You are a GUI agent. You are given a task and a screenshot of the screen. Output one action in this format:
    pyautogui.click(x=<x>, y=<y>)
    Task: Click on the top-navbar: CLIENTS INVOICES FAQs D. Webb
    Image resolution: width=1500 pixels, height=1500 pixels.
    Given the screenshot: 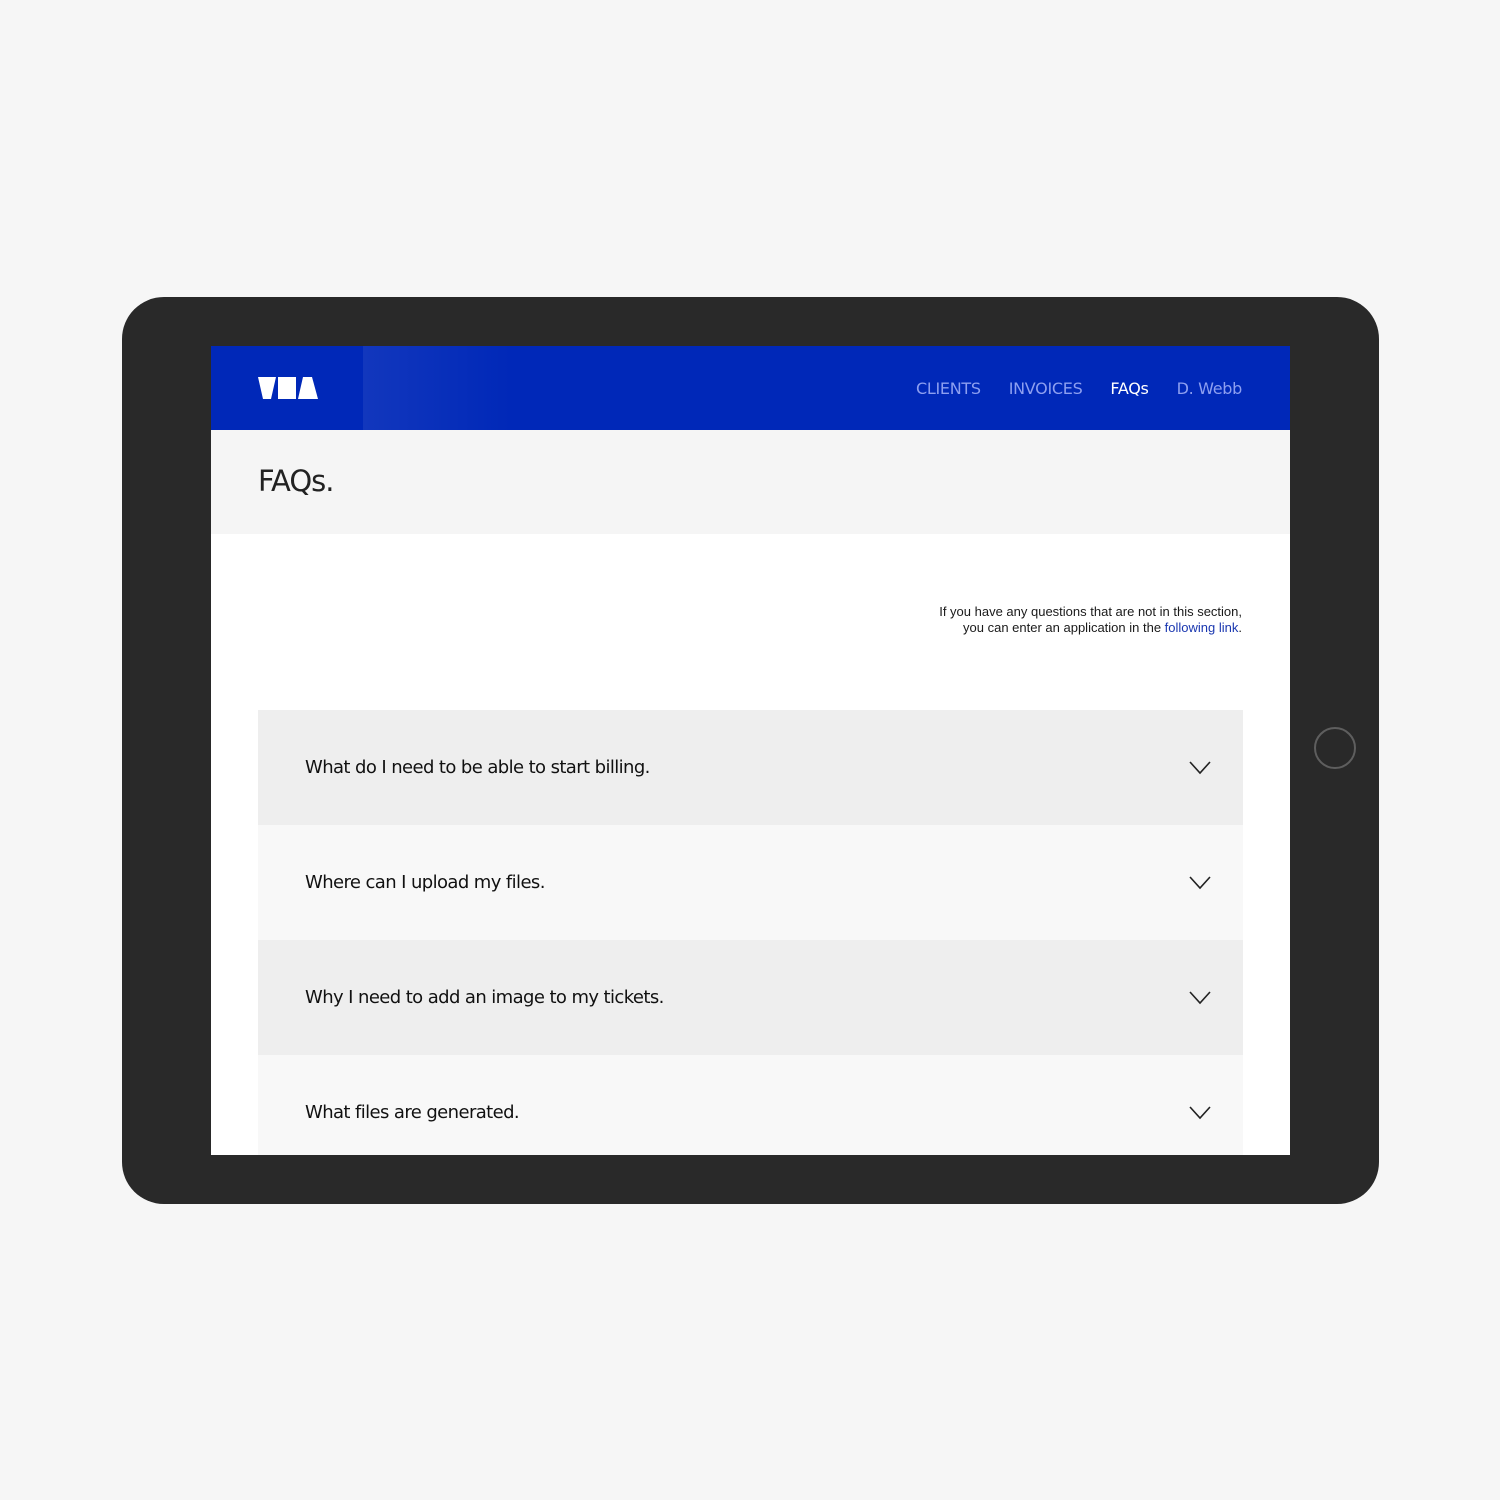 What is the action you would take?
    pyautogui.click(x=750, y=388)
    